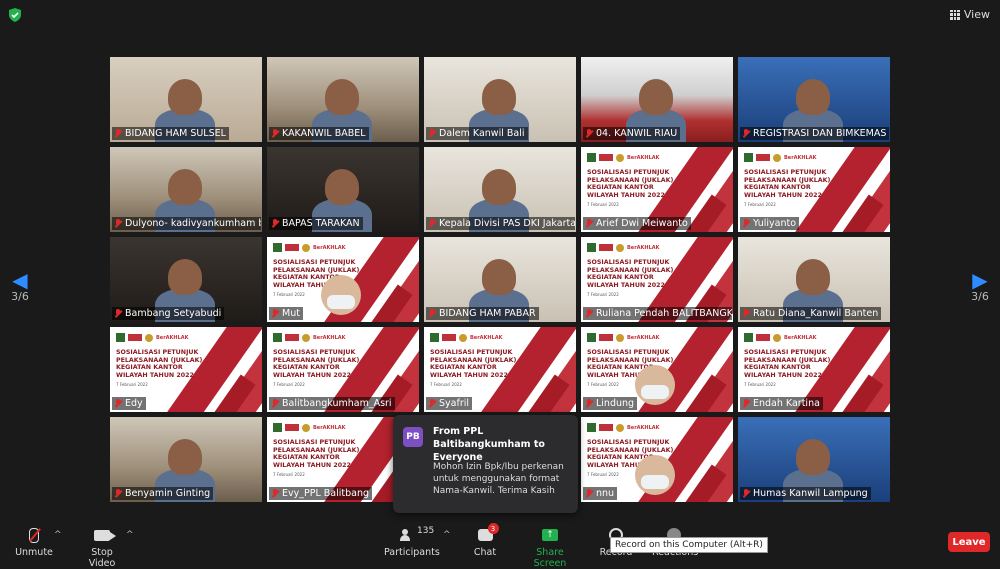 The width and height of the screenshot is (1000, 569). What do you see at coordinates (980, 296) in the screenshot?
I see `page-indicator-right: 3/6` at bounding box center [980, 296].